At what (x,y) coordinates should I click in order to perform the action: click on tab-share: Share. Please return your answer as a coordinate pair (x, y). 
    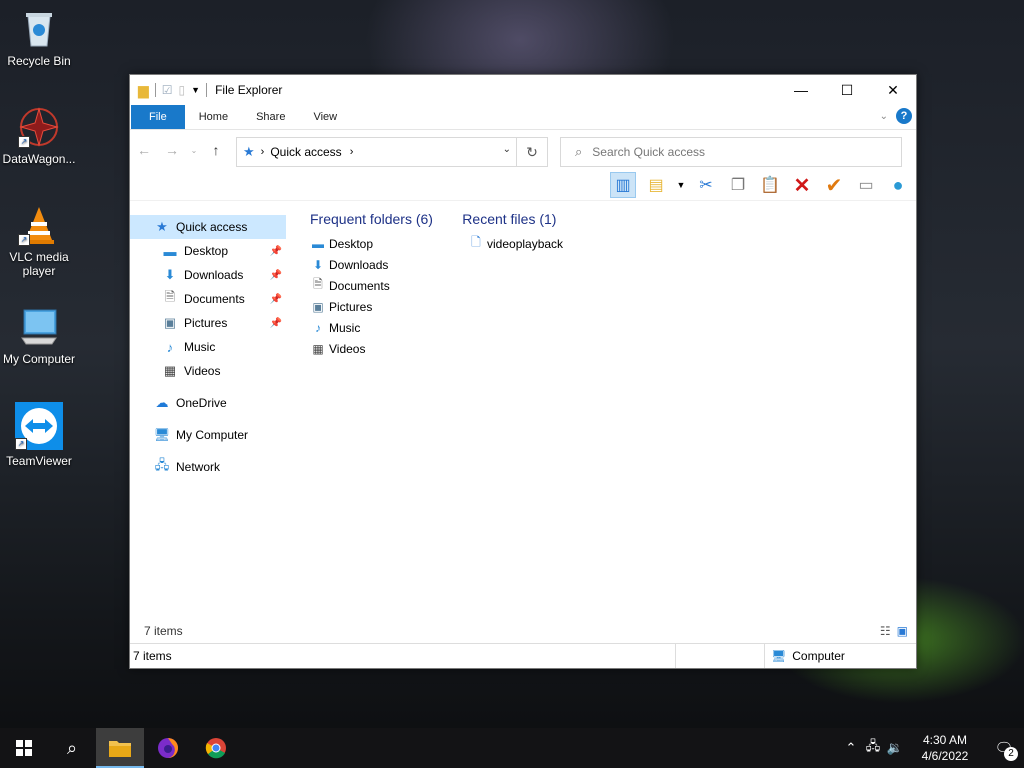
    Looking at the image, I should click on (270, 117).